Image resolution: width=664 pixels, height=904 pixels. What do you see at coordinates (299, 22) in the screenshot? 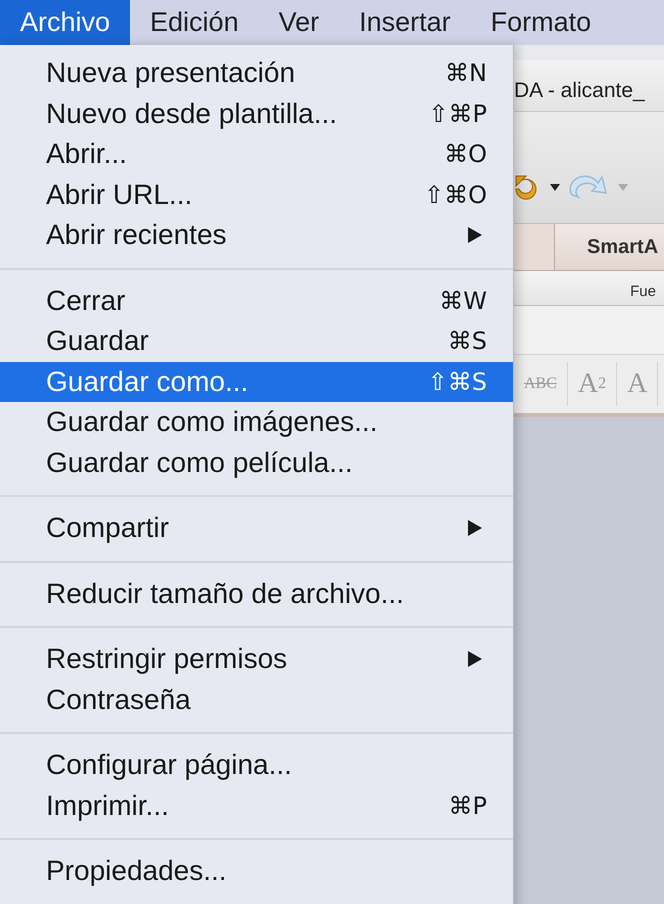
I see `menu-bar-item: Ver` at bounding box center [299, 22].